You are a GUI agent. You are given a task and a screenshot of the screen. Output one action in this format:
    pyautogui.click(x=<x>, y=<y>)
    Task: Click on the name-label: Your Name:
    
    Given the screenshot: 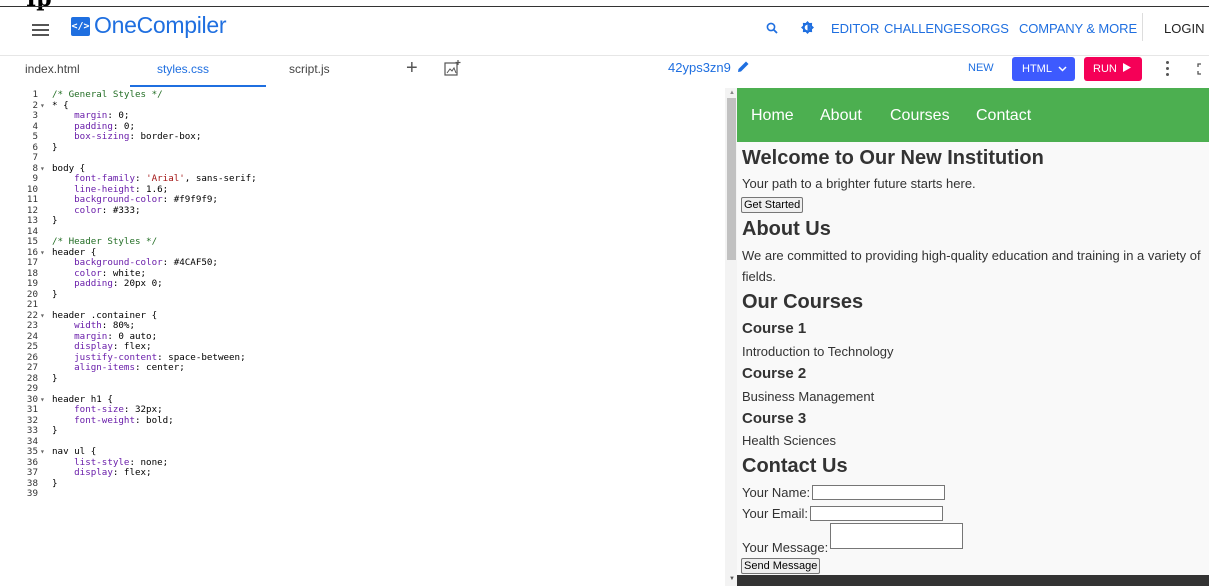 What is the action you would take?
    pyautogui.click(x=776, y=492)
    